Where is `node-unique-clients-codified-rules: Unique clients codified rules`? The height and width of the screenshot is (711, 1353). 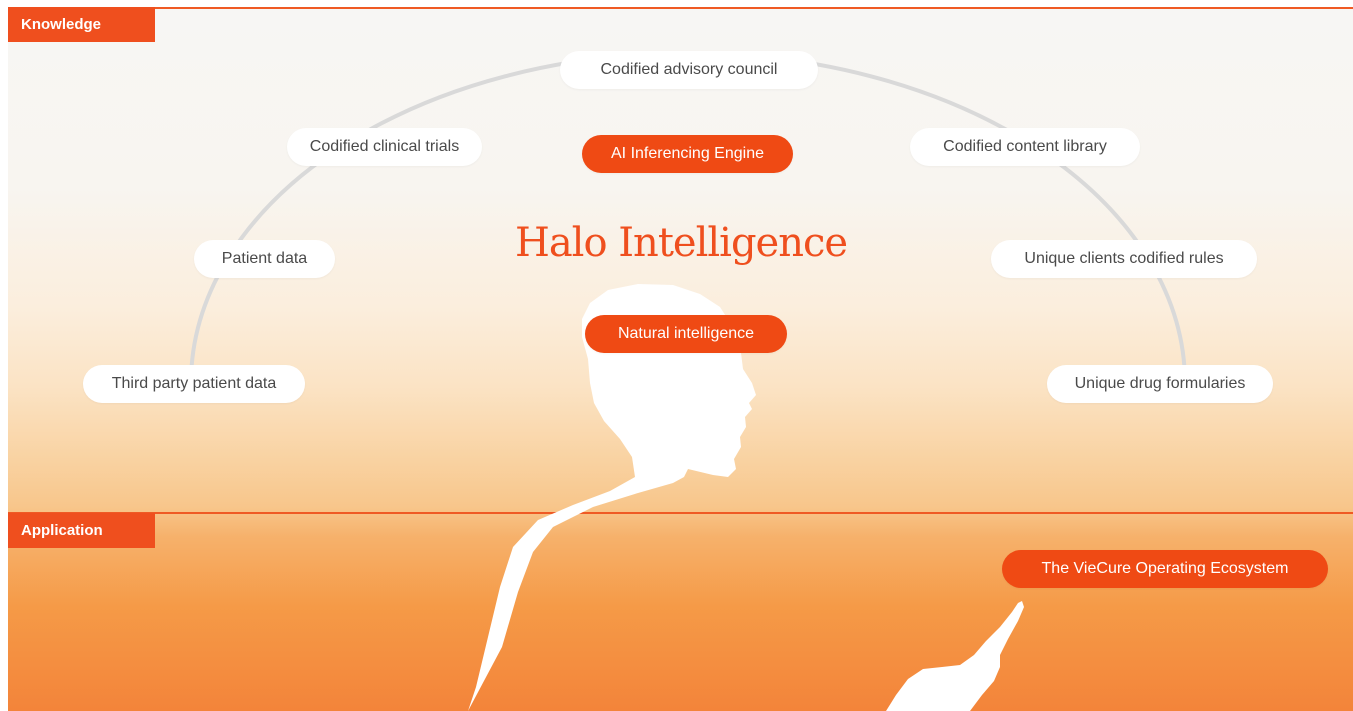
node-unique-clients-codified-rules: Unique clients codified rules is located at coordinates (1124, 259).